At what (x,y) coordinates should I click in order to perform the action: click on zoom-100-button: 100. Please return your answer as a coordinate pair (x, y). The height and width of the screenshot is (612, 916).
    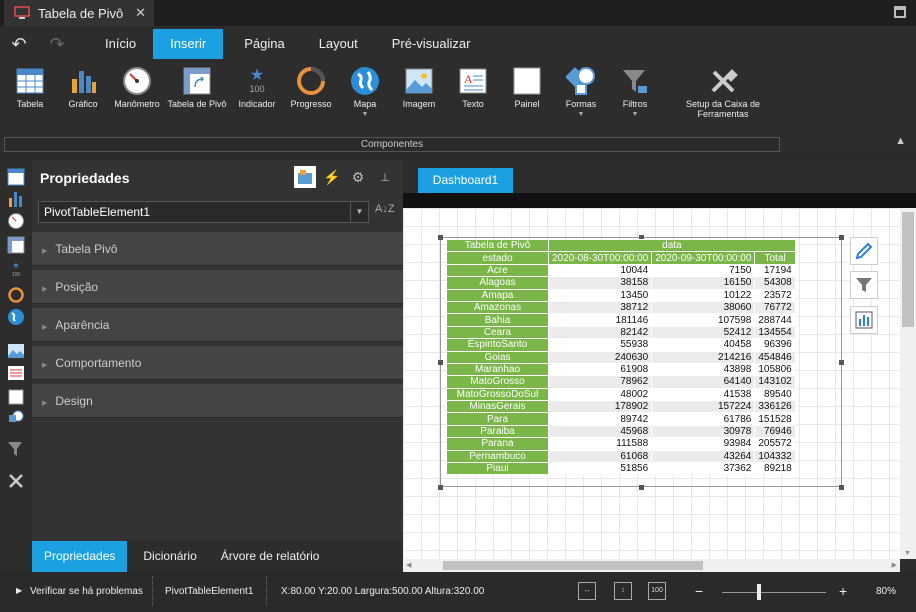
    Looking at the image, I should click on (657, 591).